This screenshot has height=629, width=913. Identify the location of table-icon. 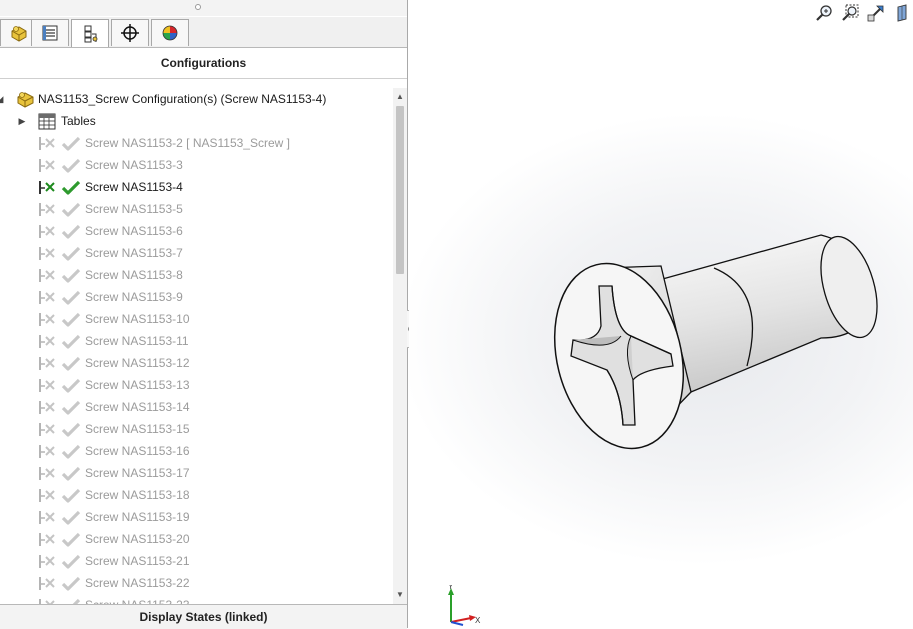
(47, 121).